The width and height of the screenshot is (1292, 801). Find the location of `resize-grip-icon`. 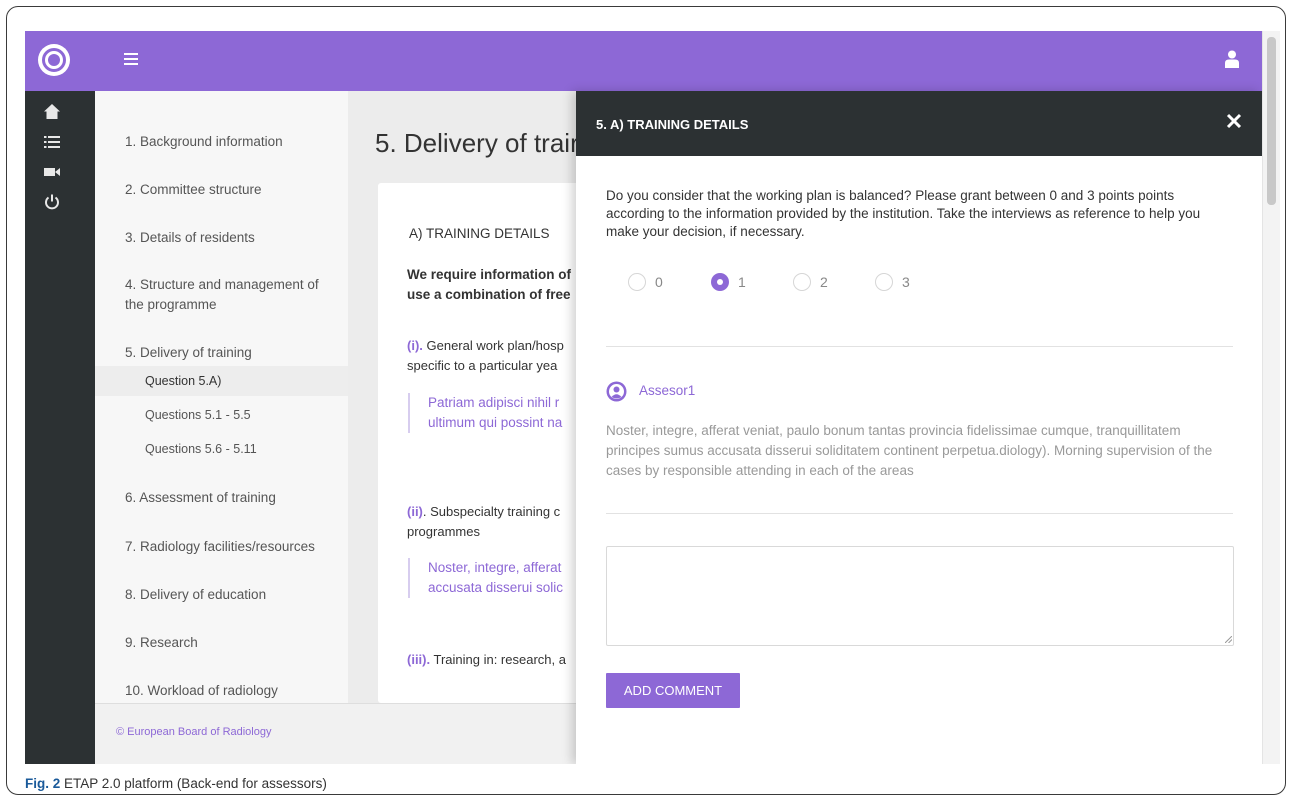

resize-grip-icon is located at coordinates (1228, 639).